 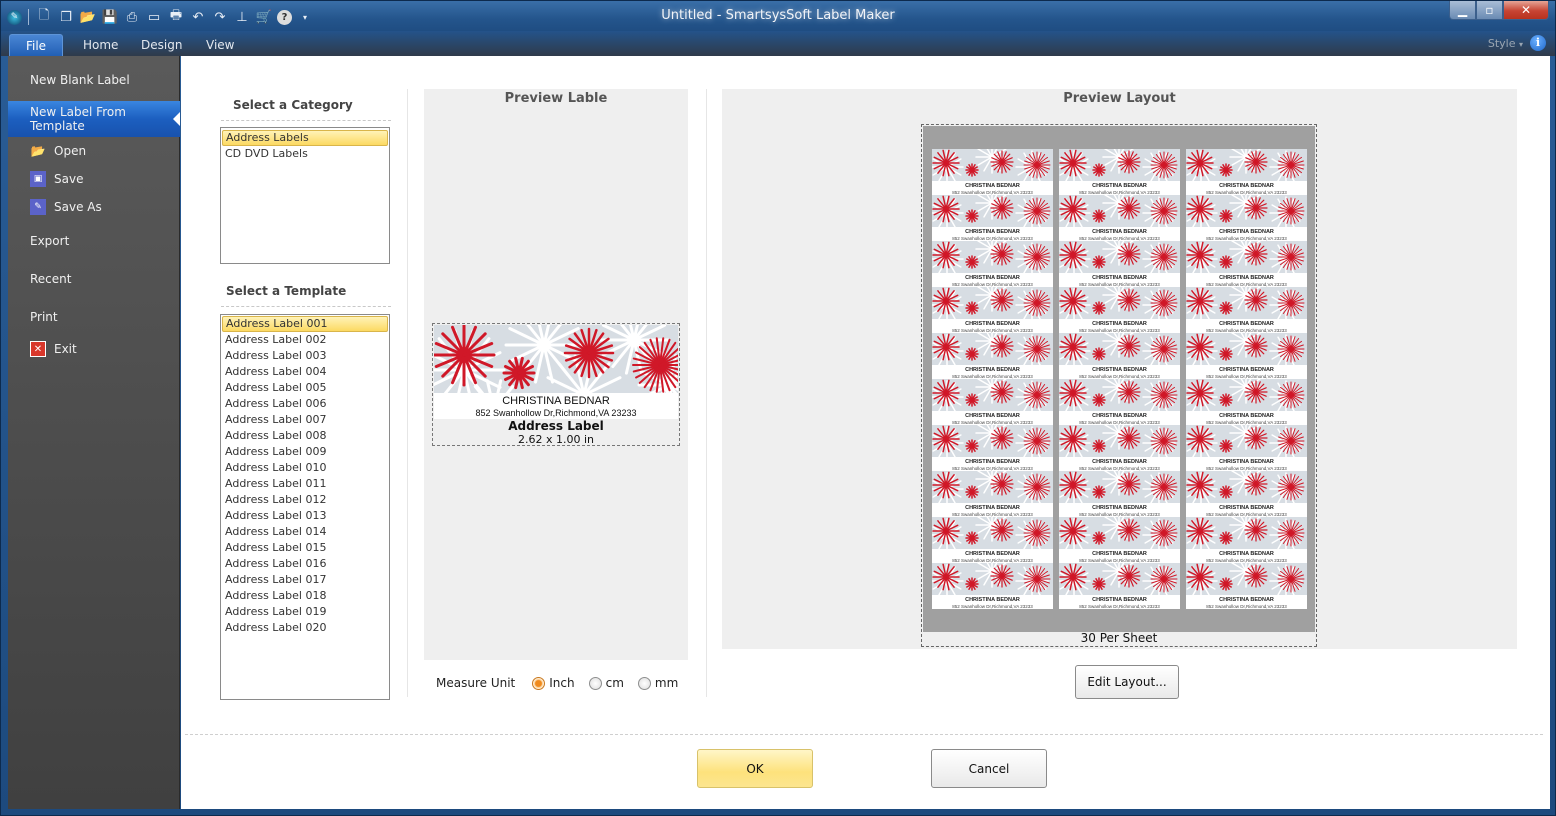 What do you see at coordinates (94, 207) in the screenshot?
I see `menu-save-as: ✎ Save As` at bounding box center [94, 207].